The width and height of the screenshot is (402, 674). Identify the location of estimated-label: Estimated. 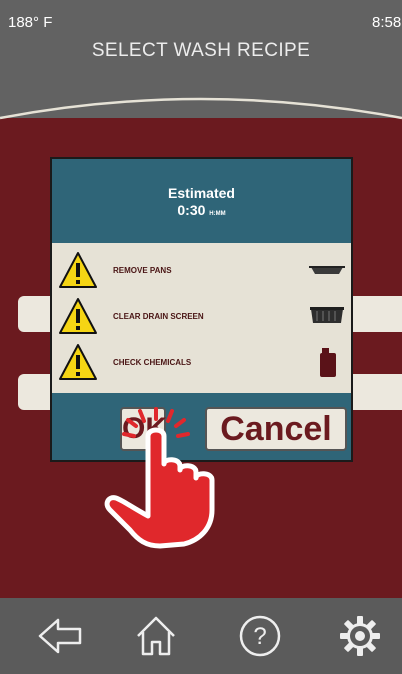
(201, 193).